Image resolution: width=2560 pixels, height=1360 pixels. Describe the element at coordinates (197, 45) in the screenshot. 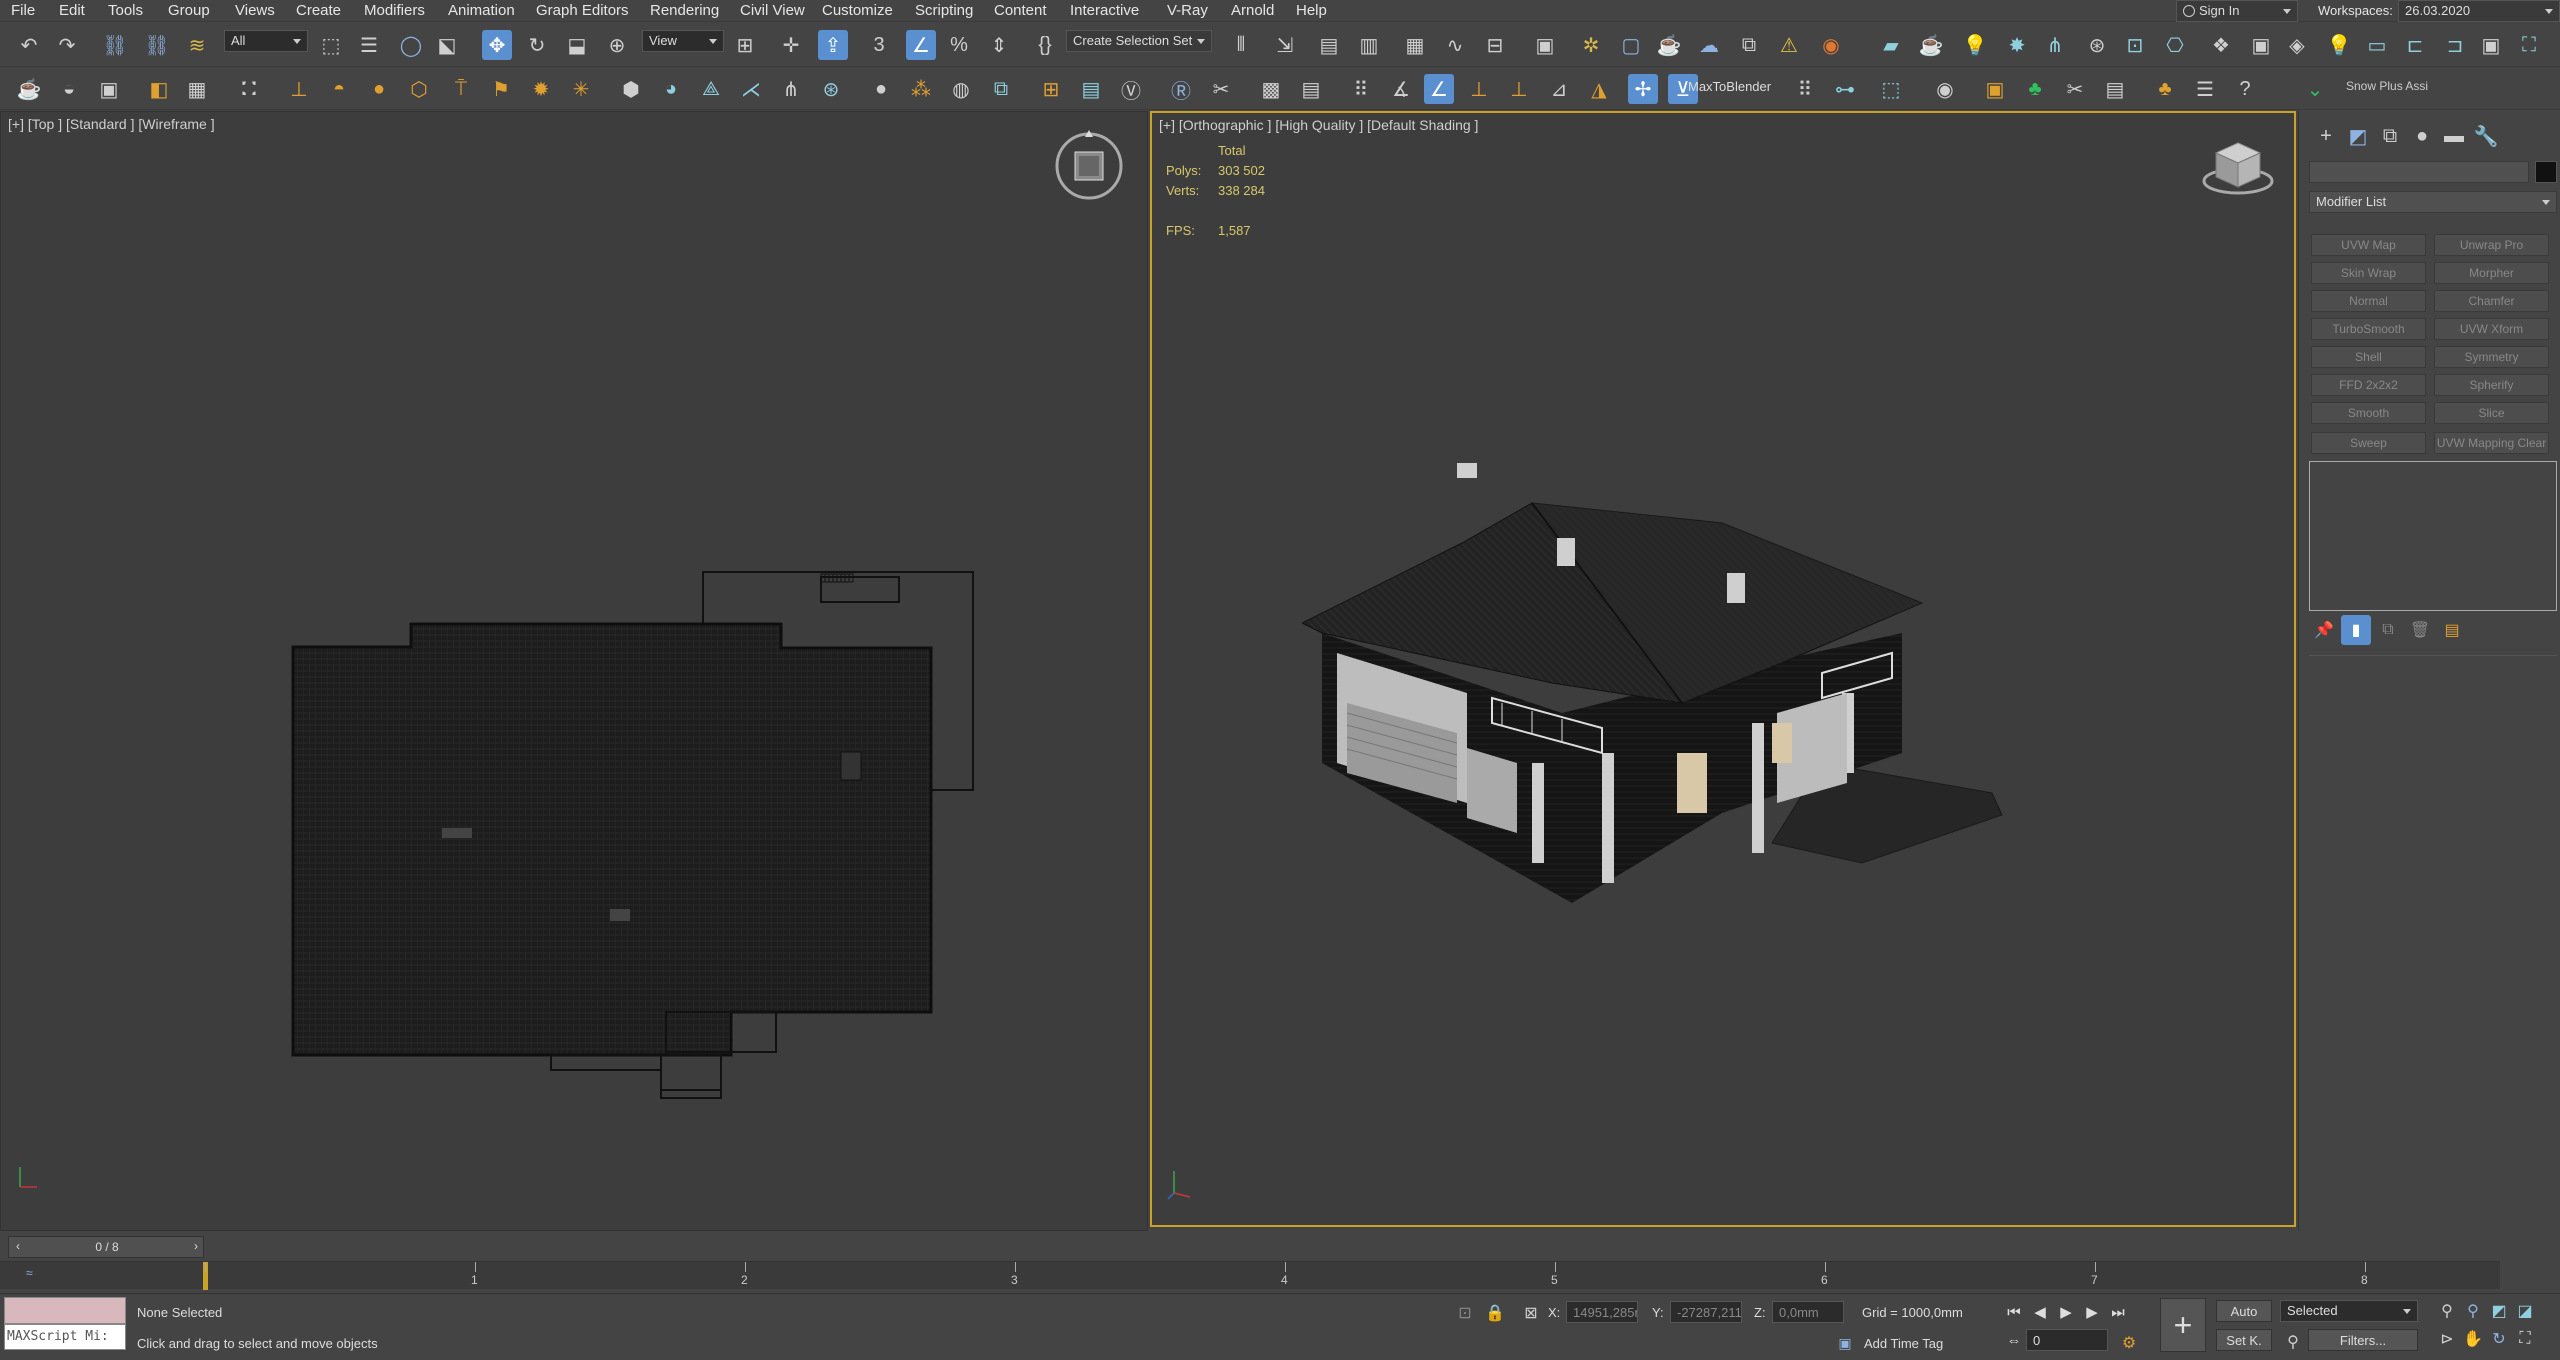

I see `bind-spacewarp-icon: ≋` at that location.